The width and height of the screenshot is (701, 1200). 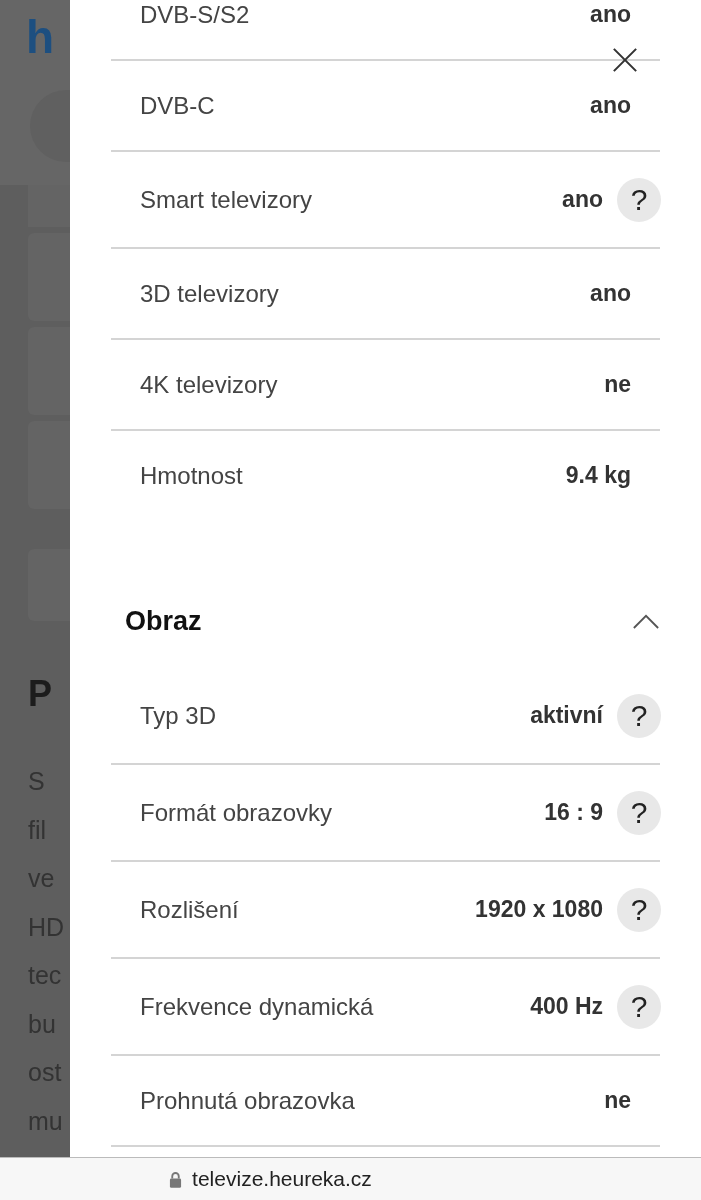 What do you see at coordinates (625, 60) in the screenshot?
I see `close-icon` at bounding box center [625, 60].